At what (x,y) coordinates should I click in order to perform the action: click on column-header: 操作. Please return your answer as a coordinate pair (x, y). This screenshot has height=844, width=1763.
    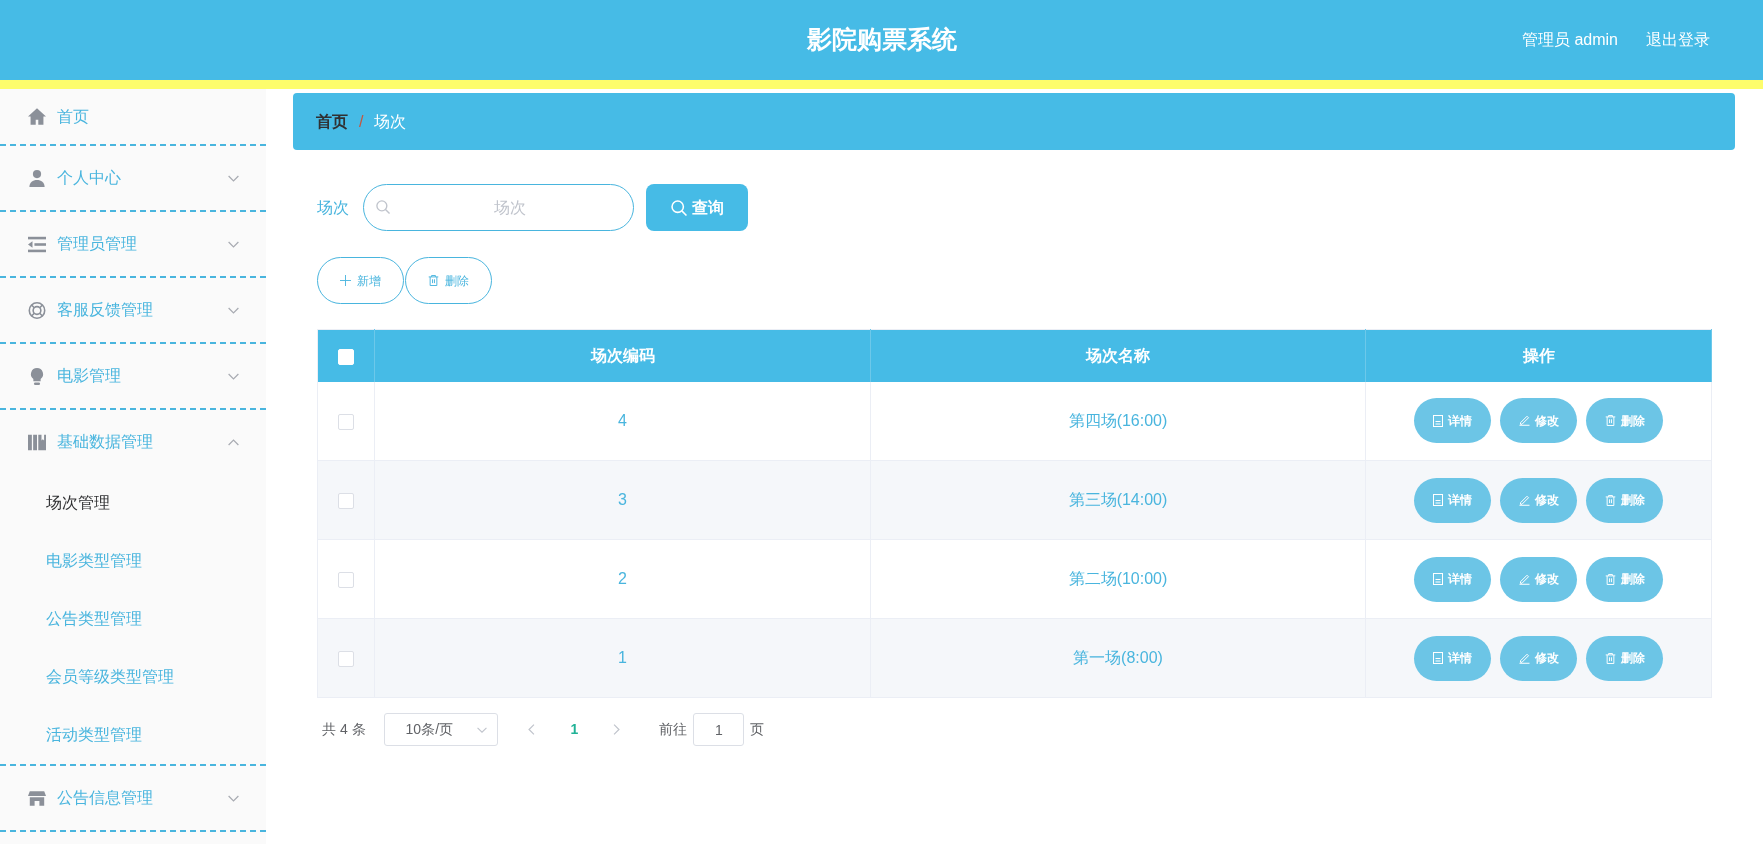
    Looking at the image, I should click on (1538, 355).